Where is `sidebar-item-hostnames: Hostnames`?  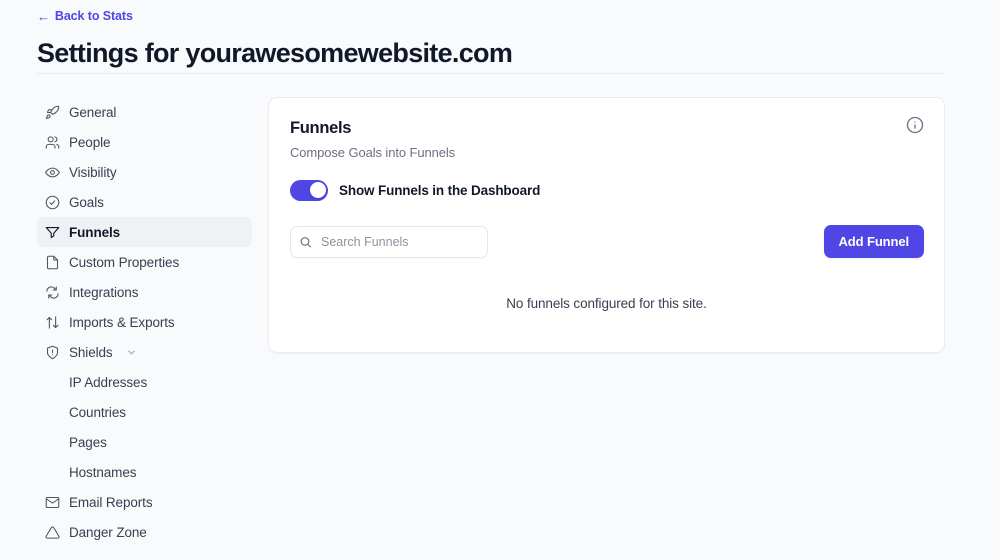 sidebar-item-hostnames: Hostnames is located at coordinates (144, 472).